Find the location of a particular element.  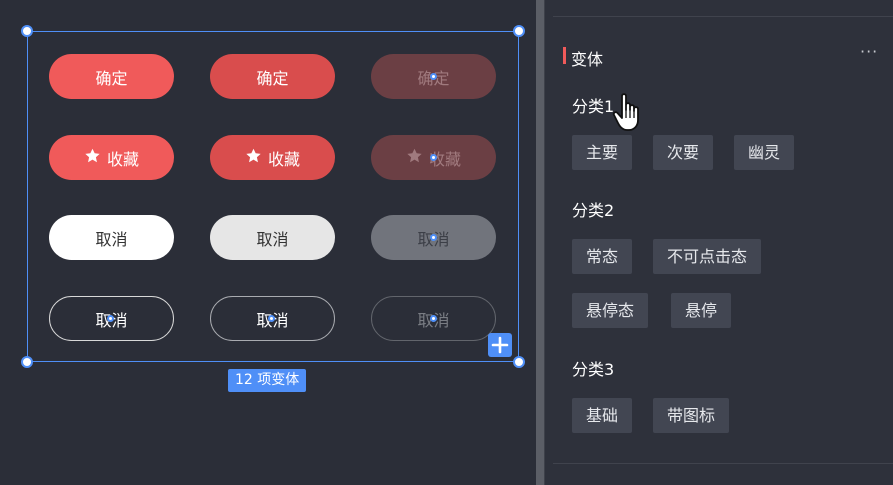

tag-with-icon: 带图标 is located at coordinates (691, 415).